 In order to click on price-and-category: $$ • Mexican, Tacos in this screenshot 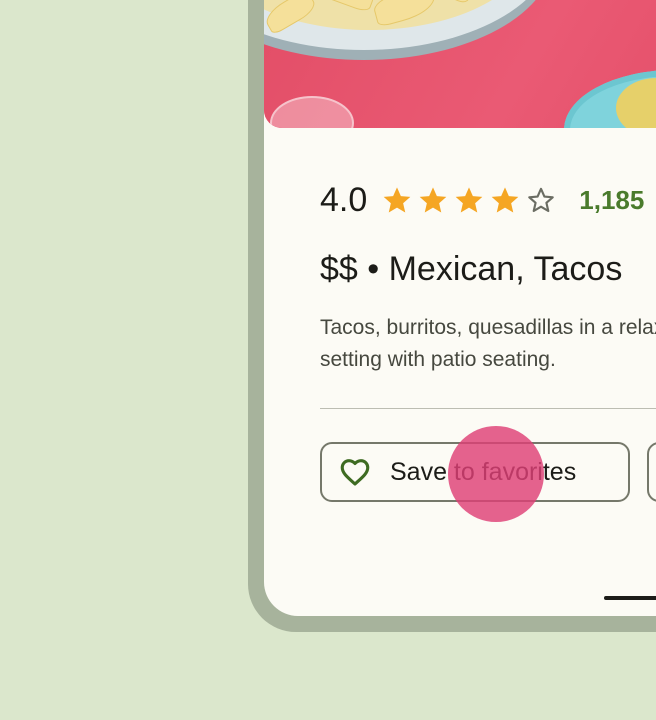, I will do `click(471, 269)`.